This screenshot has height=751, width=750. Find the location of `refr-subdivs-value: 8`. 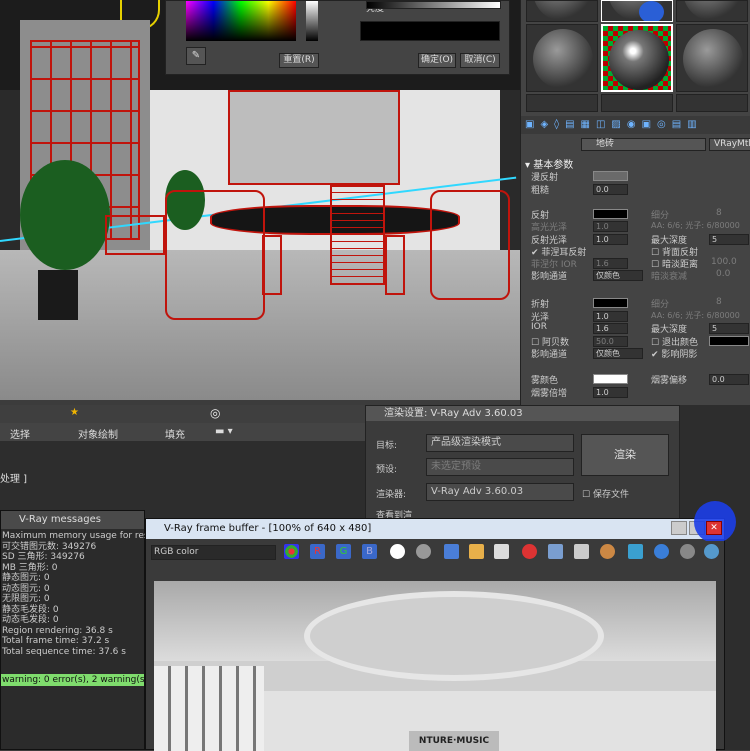

refr-subdivs-value: 8 is located at coordinates (719, 302).